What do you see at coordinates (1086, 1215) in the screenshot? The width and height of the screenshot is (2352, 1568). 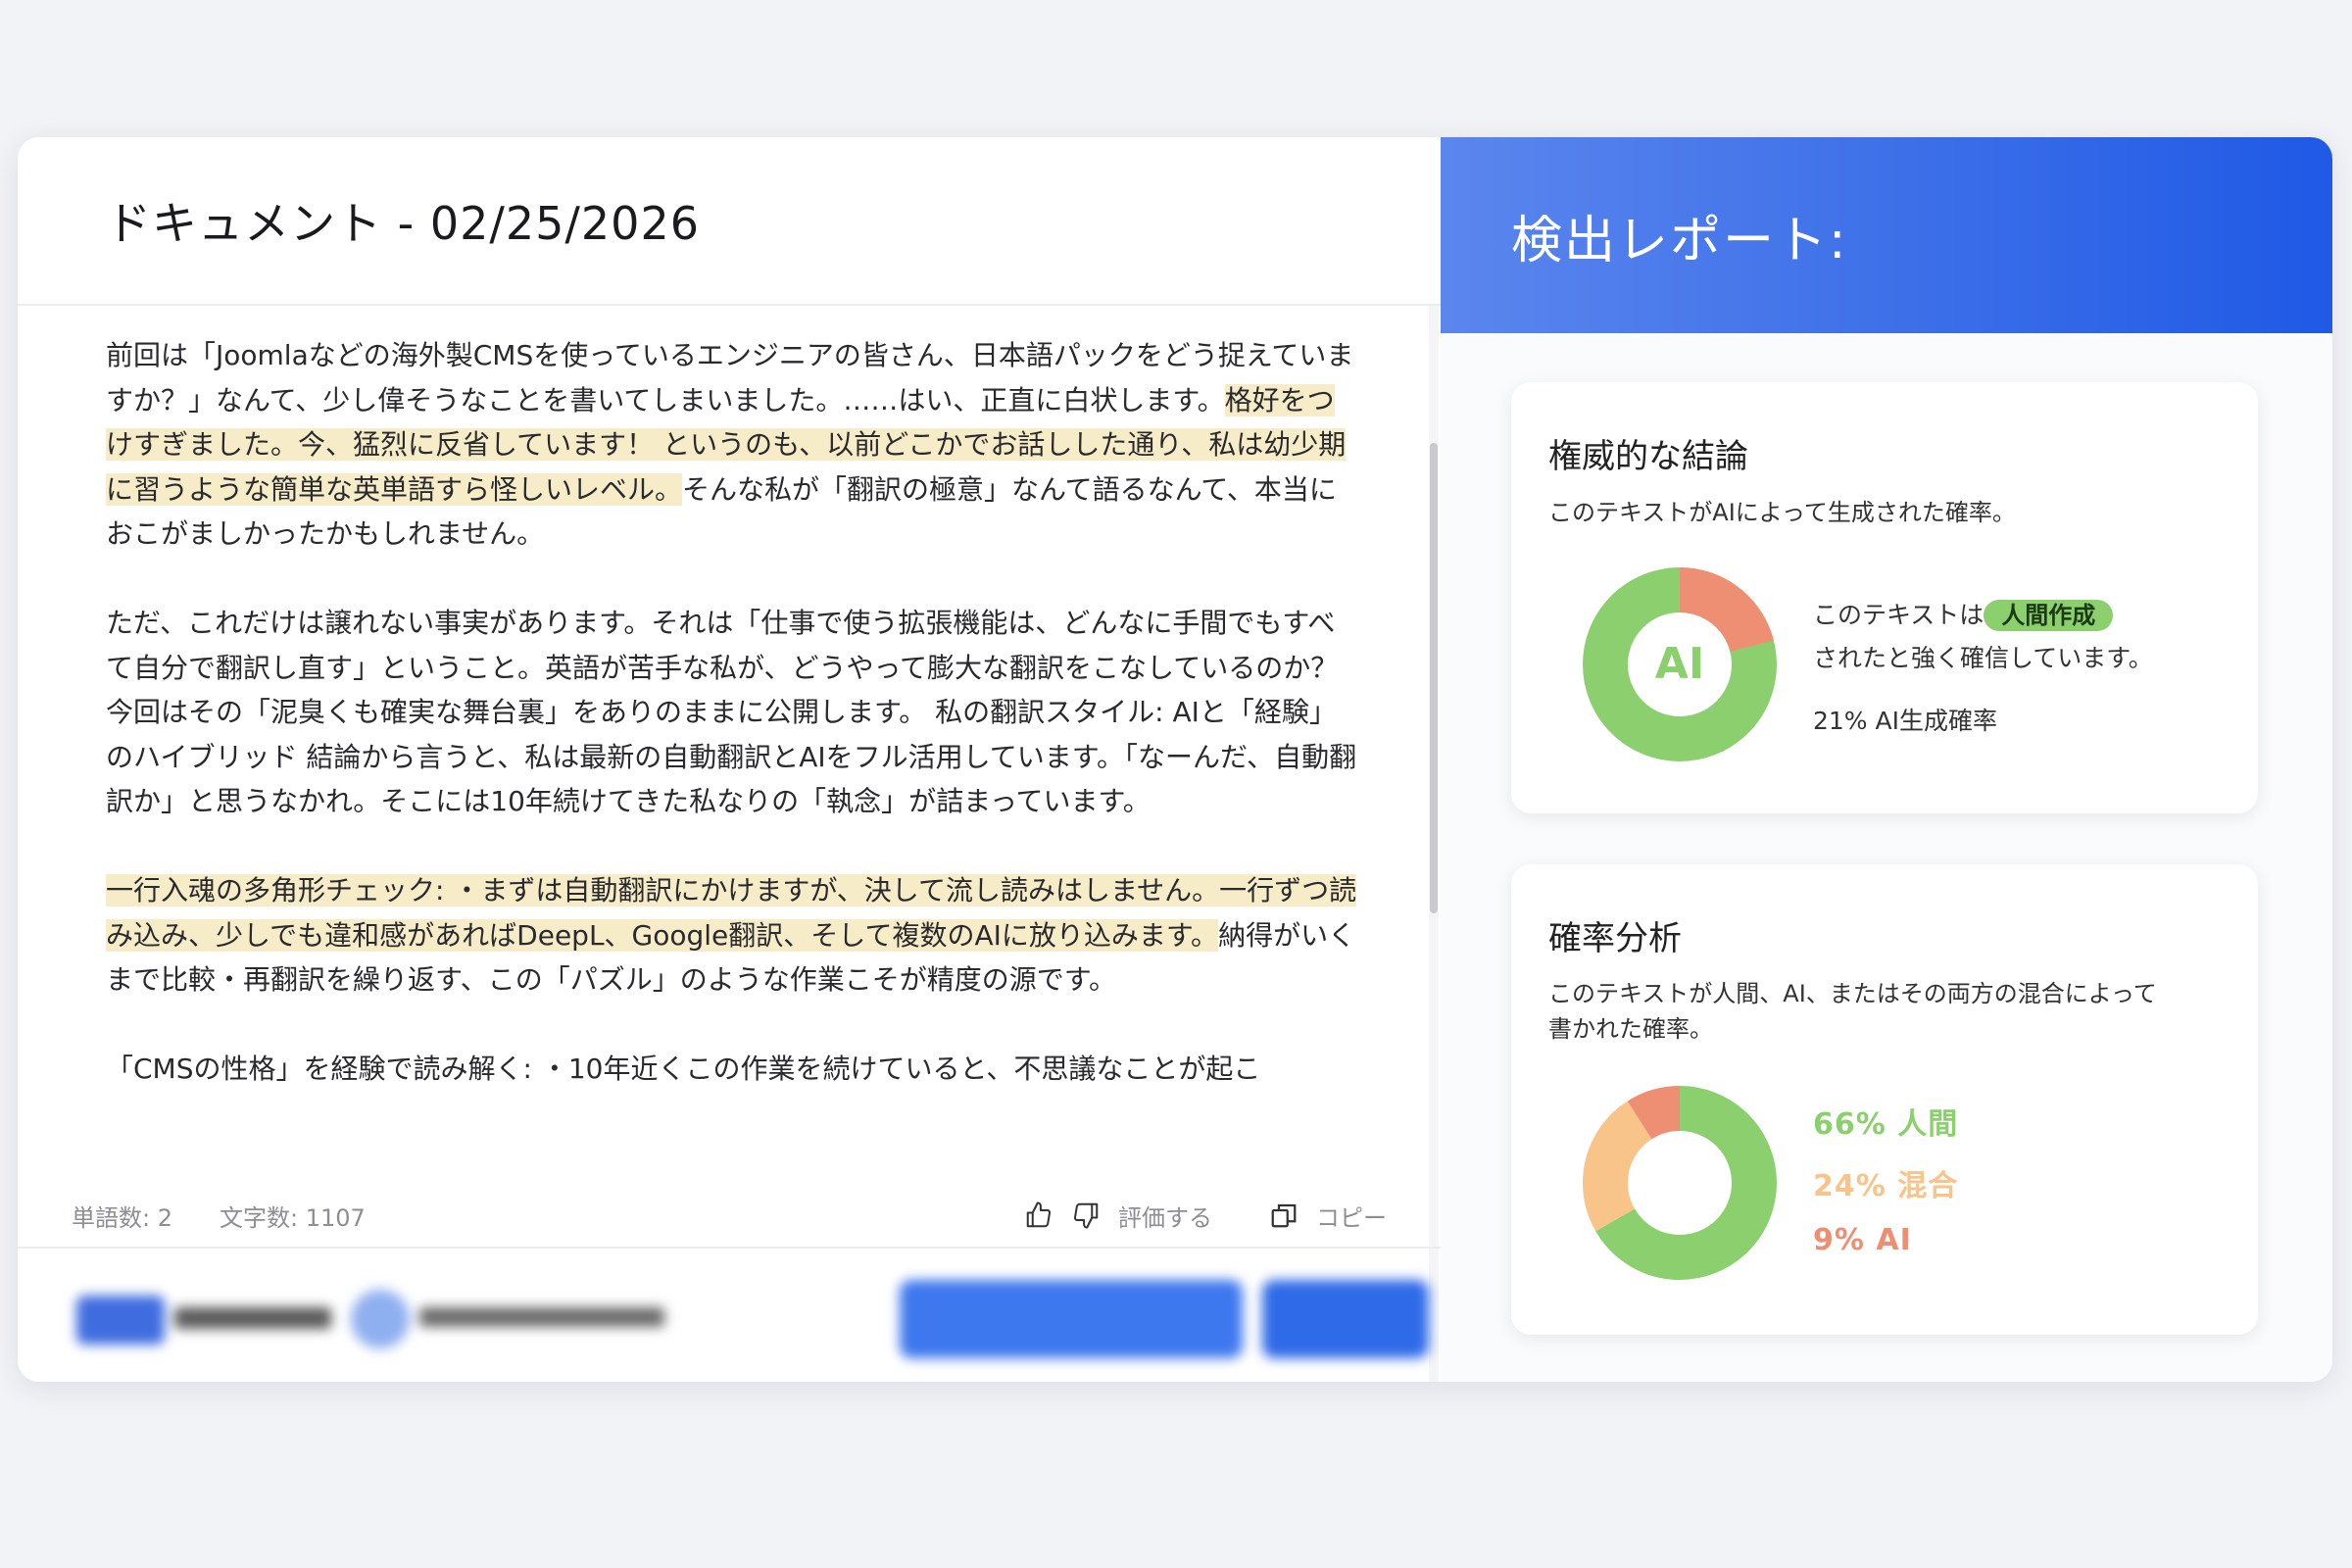 I see `thumbs-down-icon` at bounding box center [1086, 1215].